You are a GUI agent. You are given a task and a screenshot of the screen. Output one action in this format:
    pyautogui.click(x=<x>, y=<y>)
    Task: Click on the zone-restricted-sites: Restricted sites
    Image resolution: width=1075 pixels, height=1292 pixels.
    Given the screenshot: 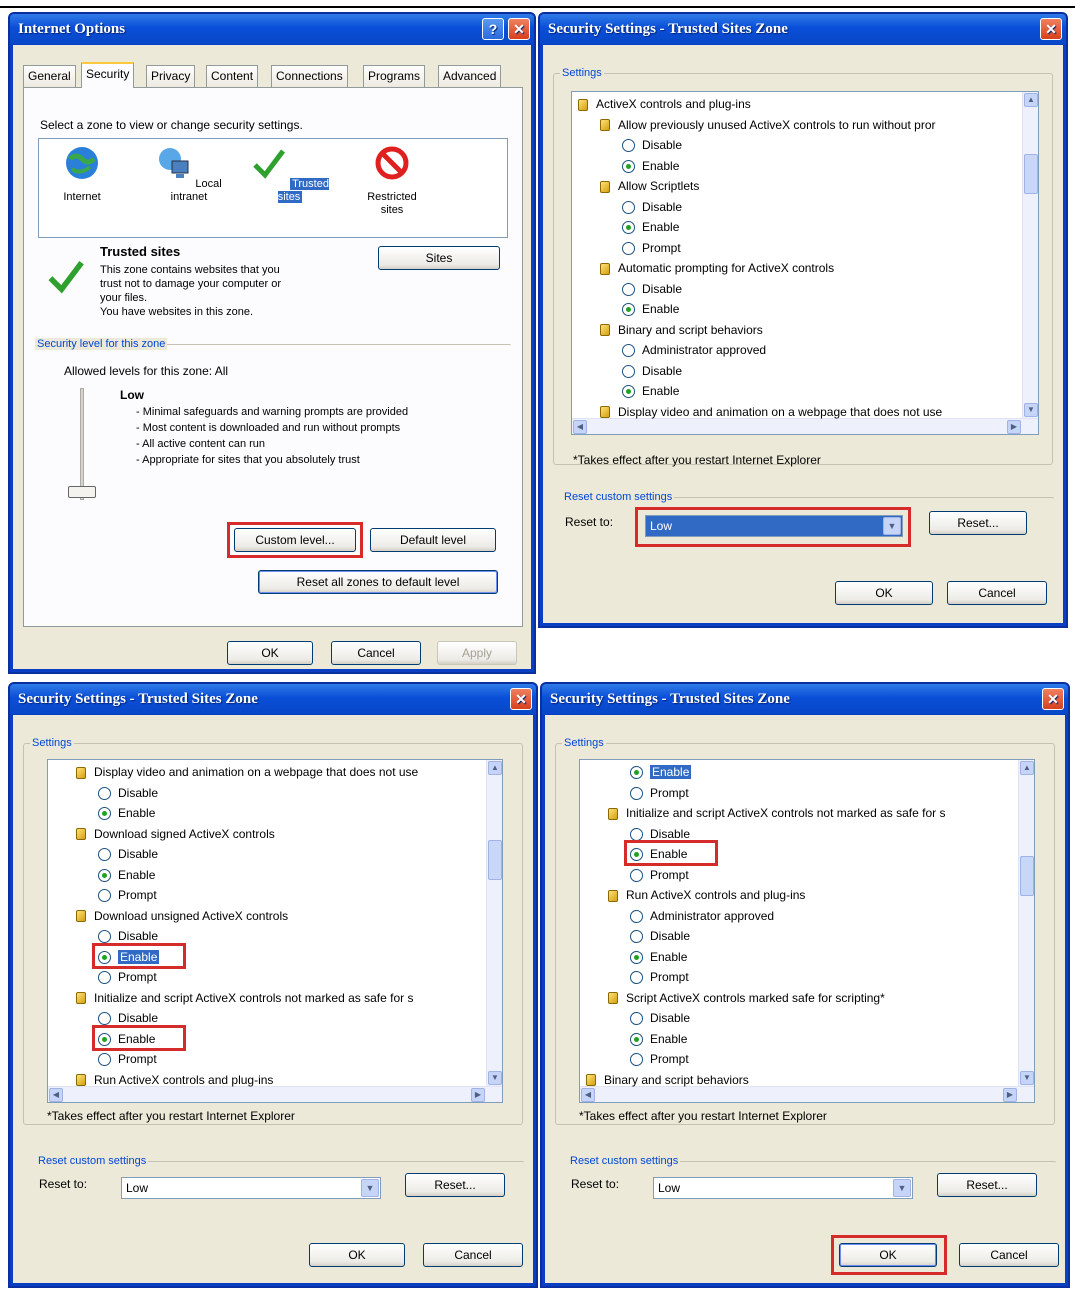 What is the action you would take?
    pyautogui.click(x=392, y=181)
    